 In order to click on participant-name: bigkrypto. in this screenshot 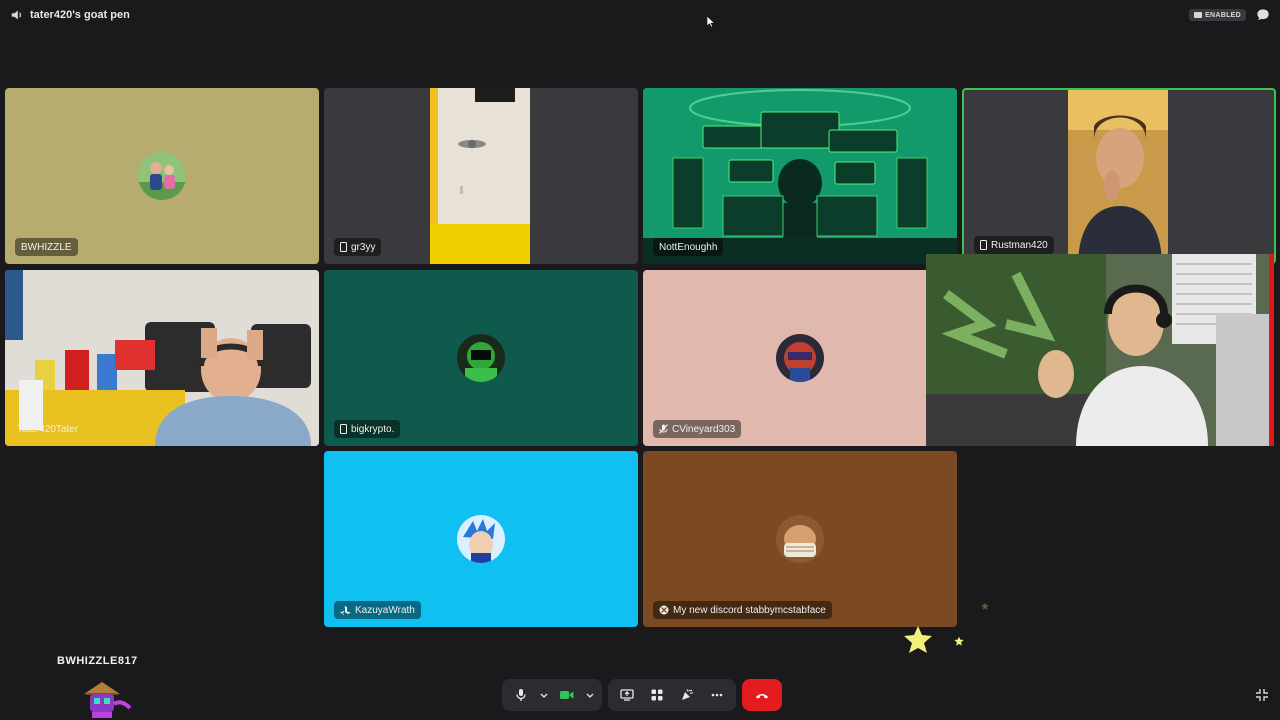, I will do `click(373, 429)`.